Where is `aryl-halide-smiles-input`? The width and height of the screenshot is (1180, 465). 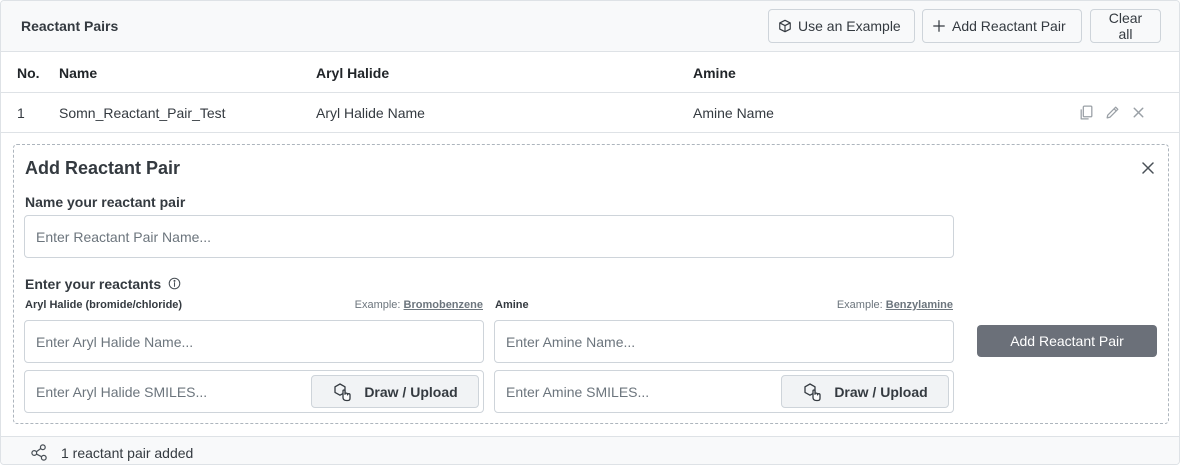
aryl-halide-smiles-input is located at coordinates (167, 391).